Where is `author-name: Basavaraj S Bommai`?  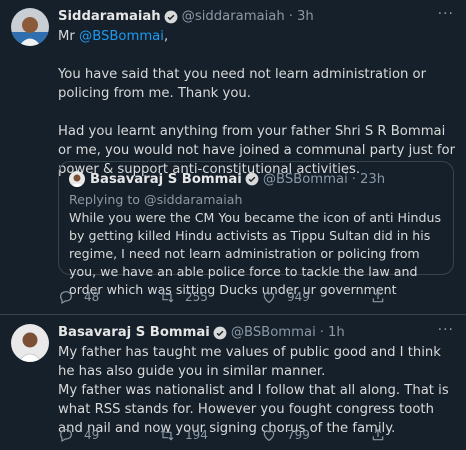
author-name: Basavaraj S Bommai is located at coordinates (134, 332).